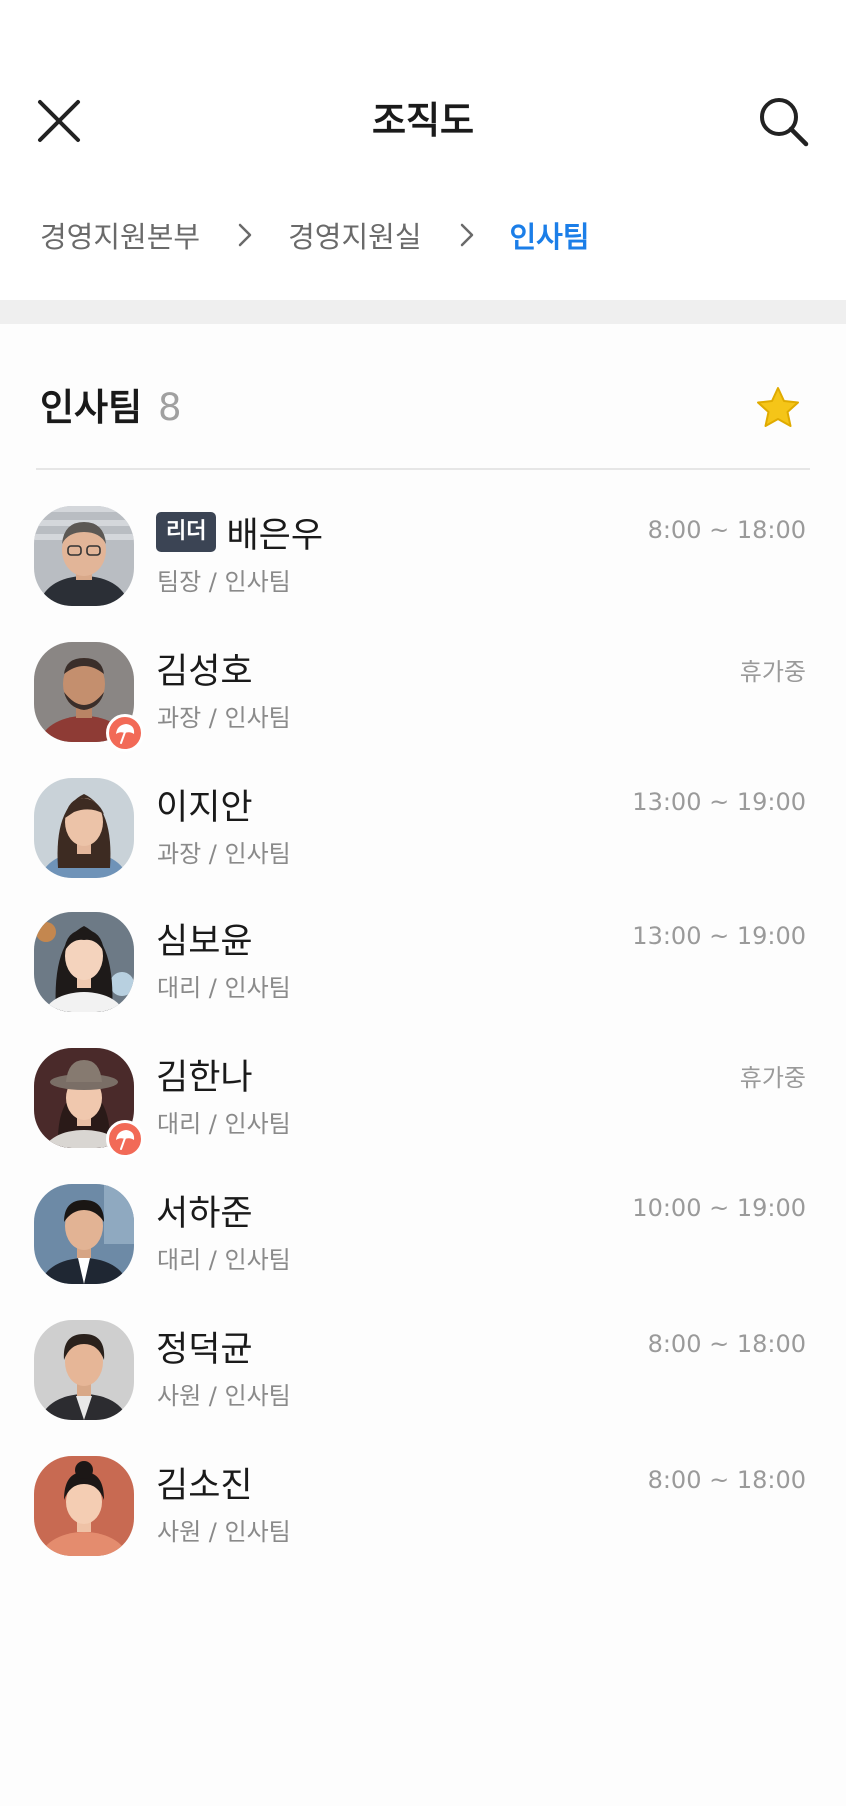 The width and height of the screenshot is (846, 1806). Describe the element at coordinates (204, 1485) in the screenshot. I see `member-name: 김소진` at that location.